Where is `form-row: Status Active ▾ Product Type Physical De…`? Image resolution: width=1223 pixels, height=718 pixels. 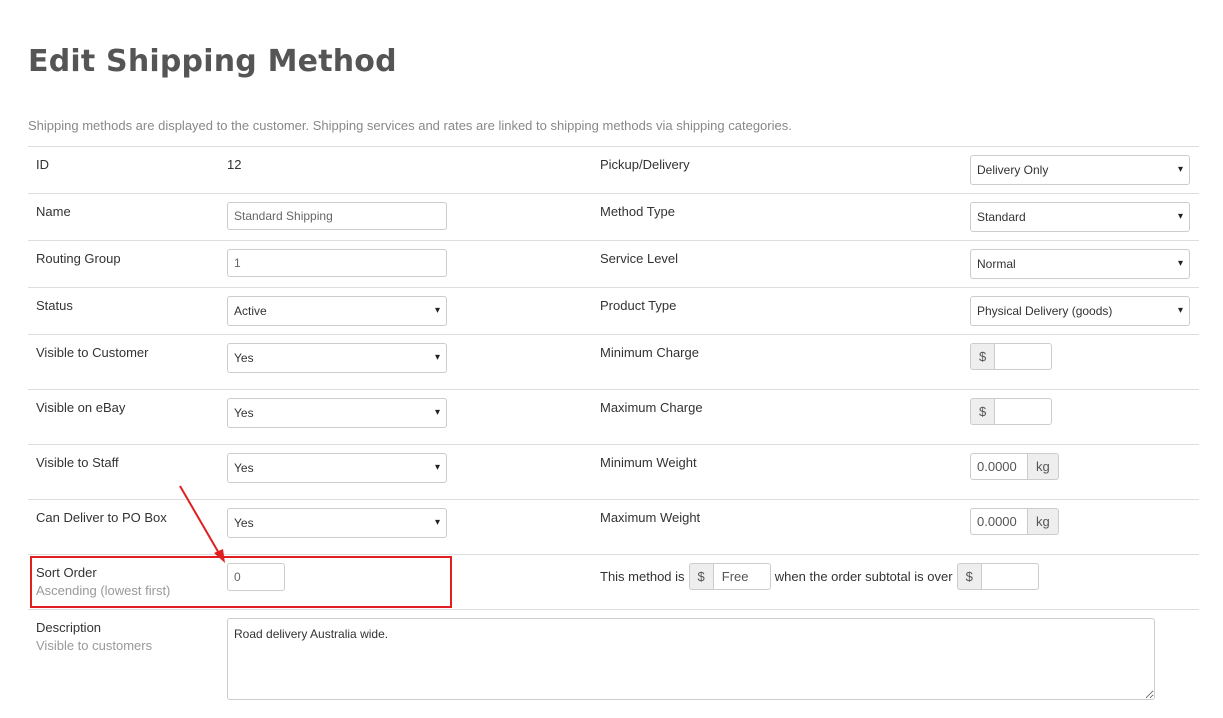 form-row: Status Active ▾ Product Type Physical De… is located at coordinates (613, 311).